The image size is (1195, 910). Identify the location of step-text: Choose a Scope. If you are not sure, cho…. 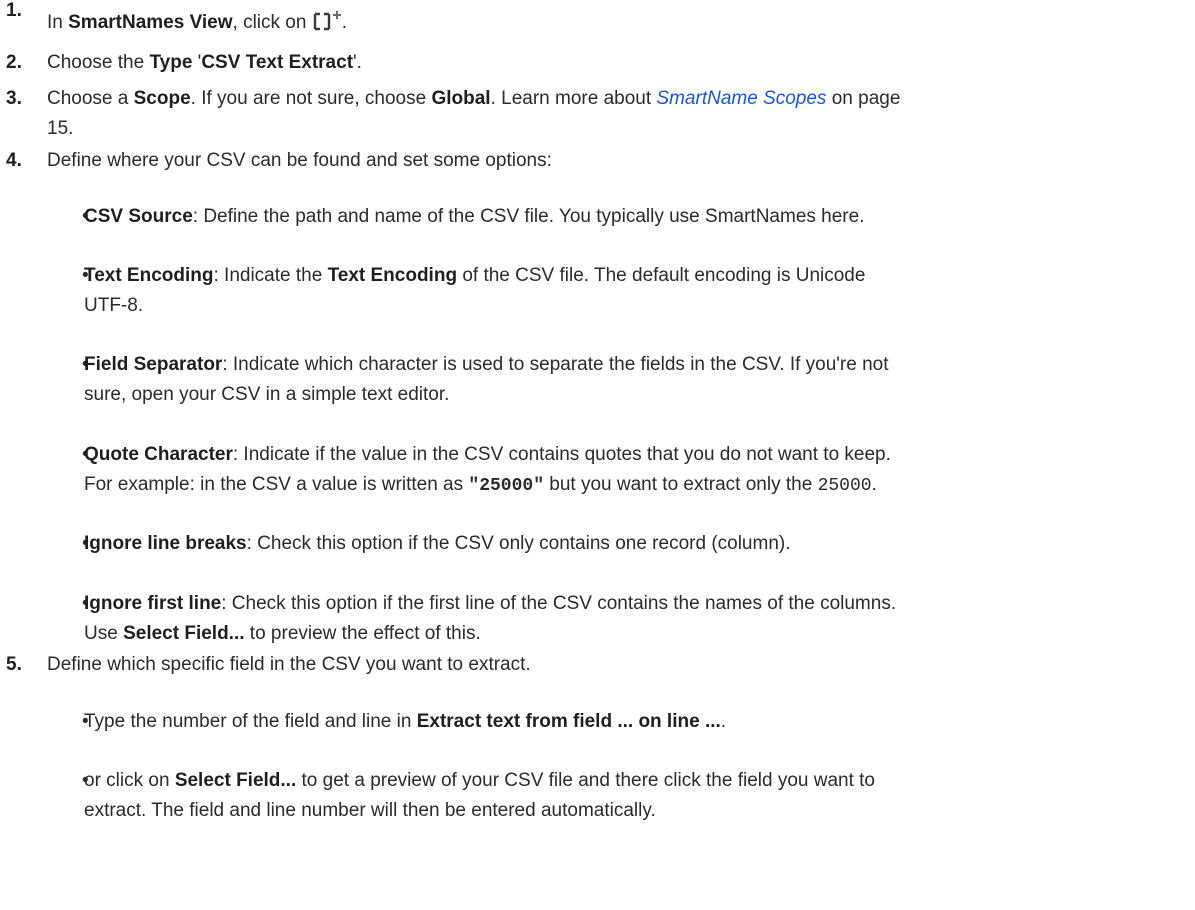
(474, 113).